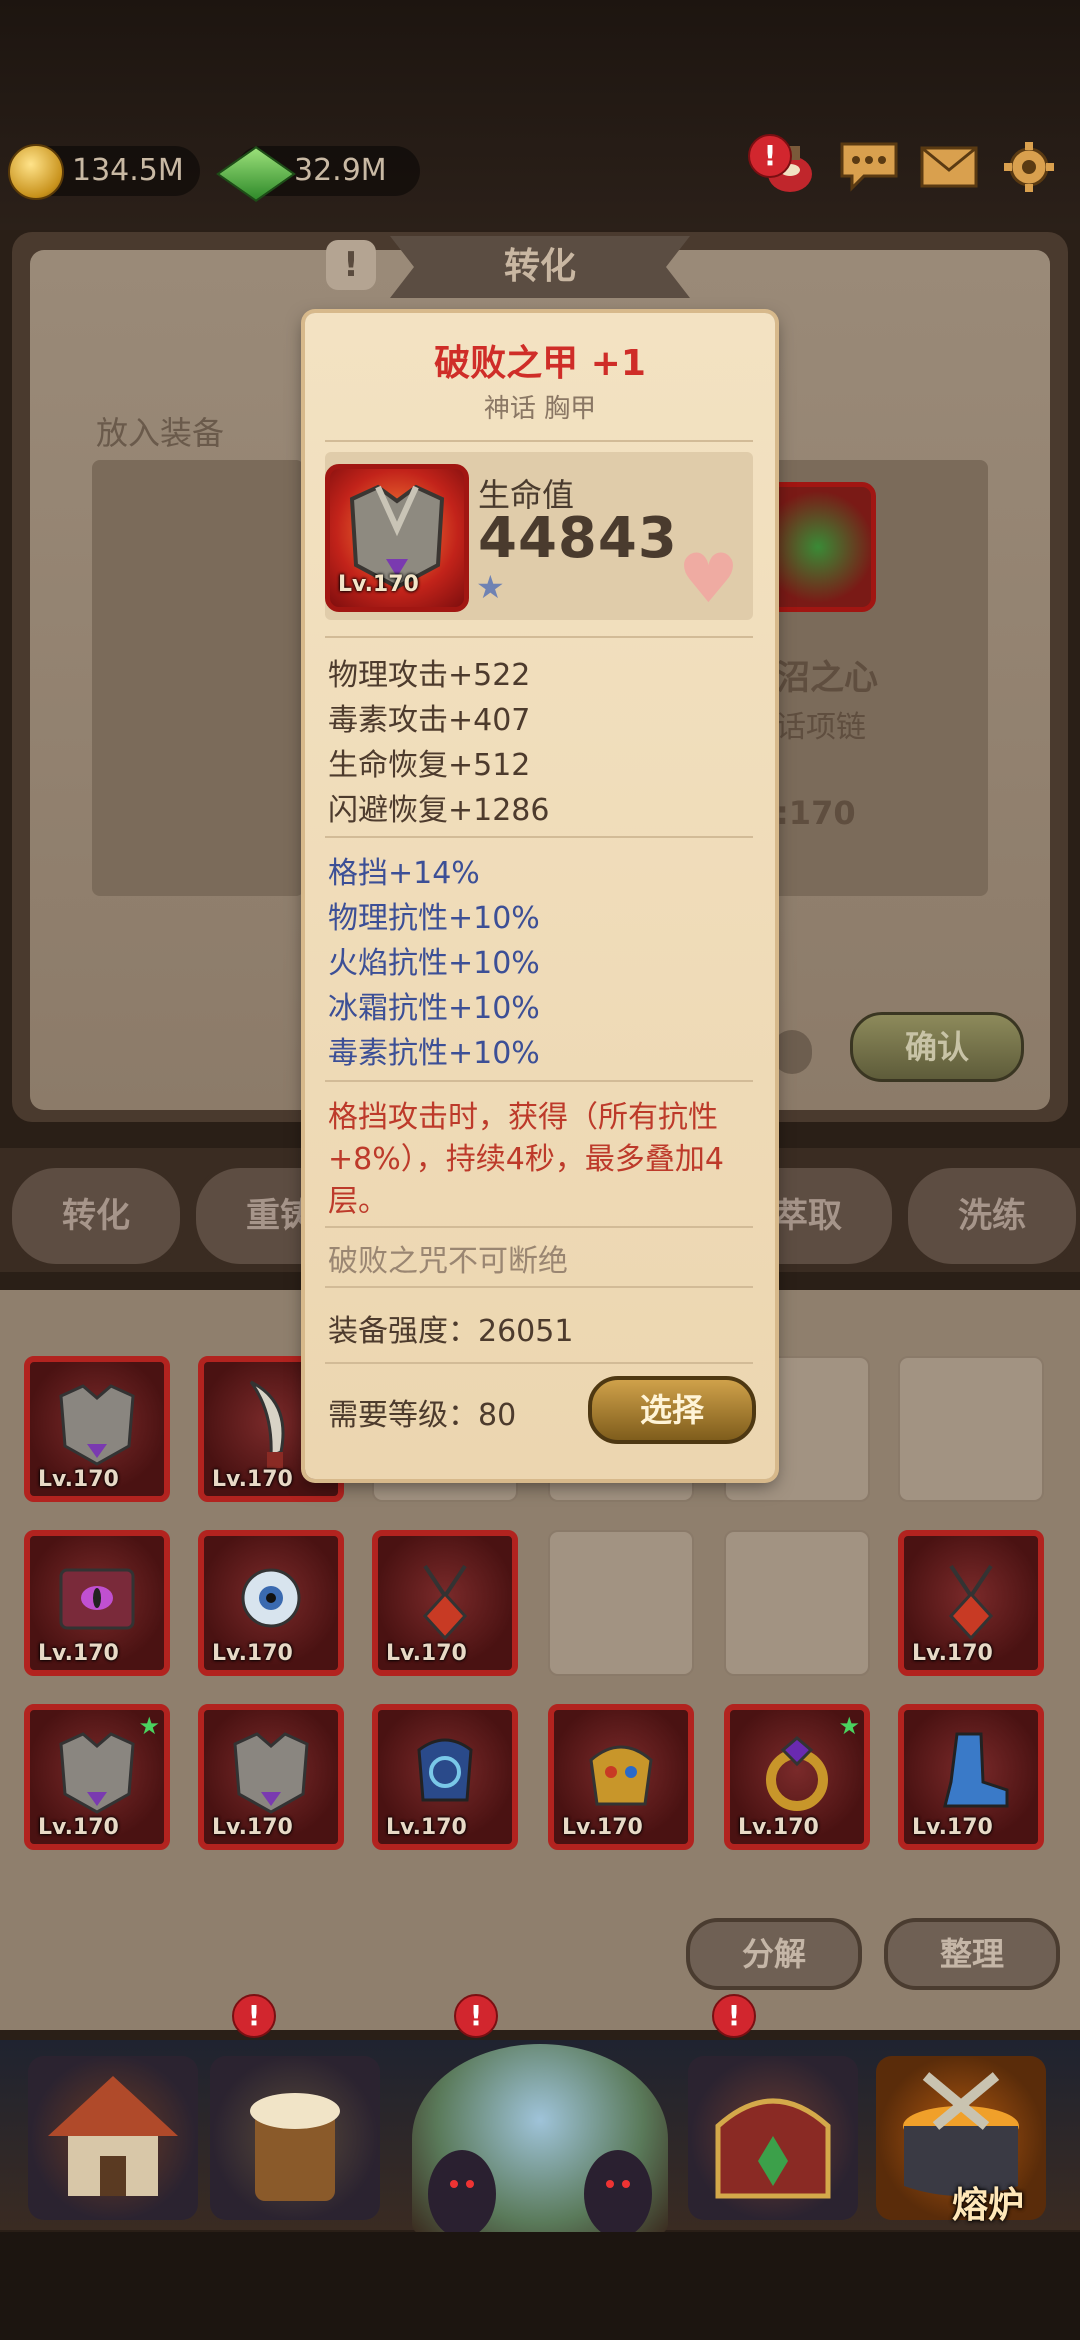 The image size is (1080, 2340). I want to click on output-item-level: :170, so click(816, 813).